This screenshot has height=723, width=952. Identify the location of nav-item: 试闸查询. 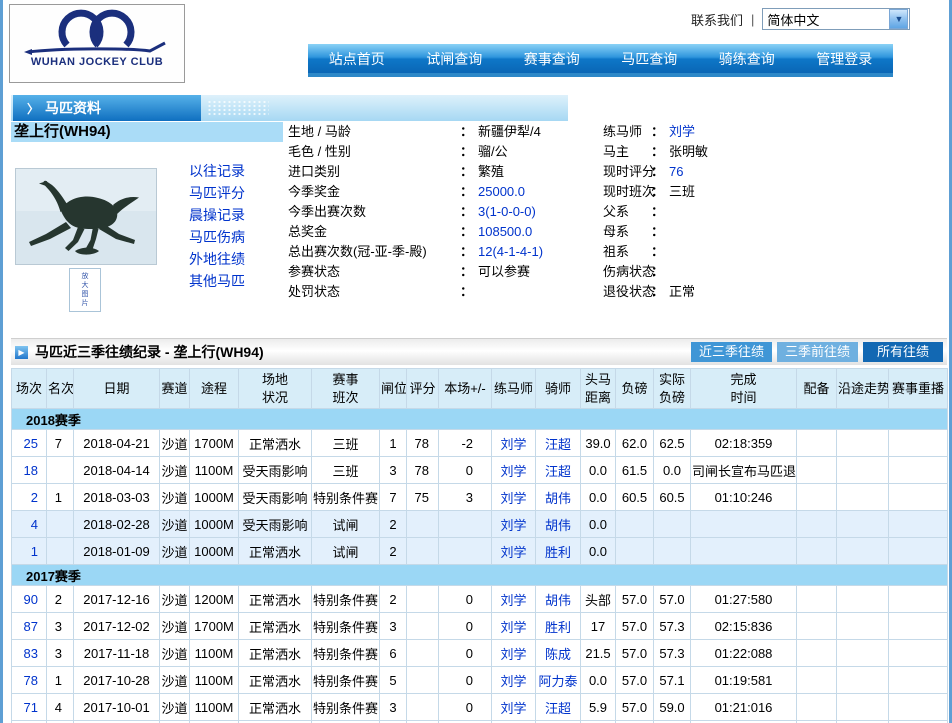
(455, 59).